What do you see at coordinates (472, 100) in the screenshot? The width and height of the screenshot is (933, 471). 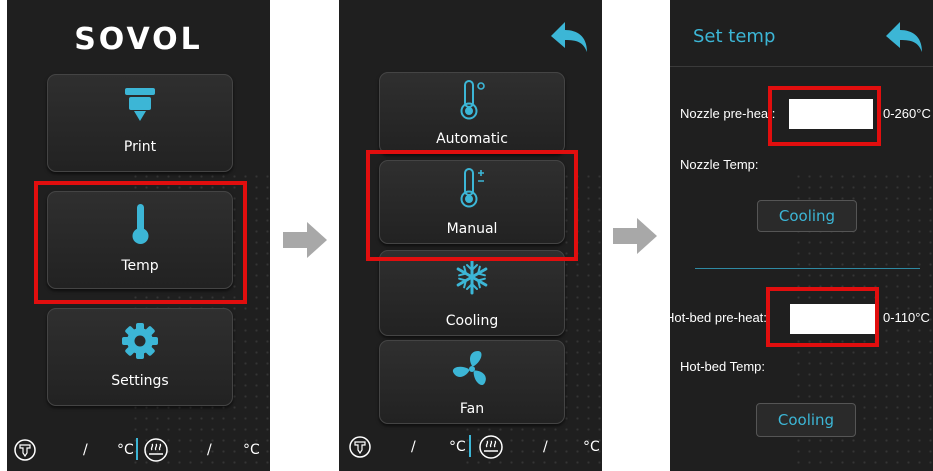 I see `thermometer-auto-icon` at bounding box center [472, 100].